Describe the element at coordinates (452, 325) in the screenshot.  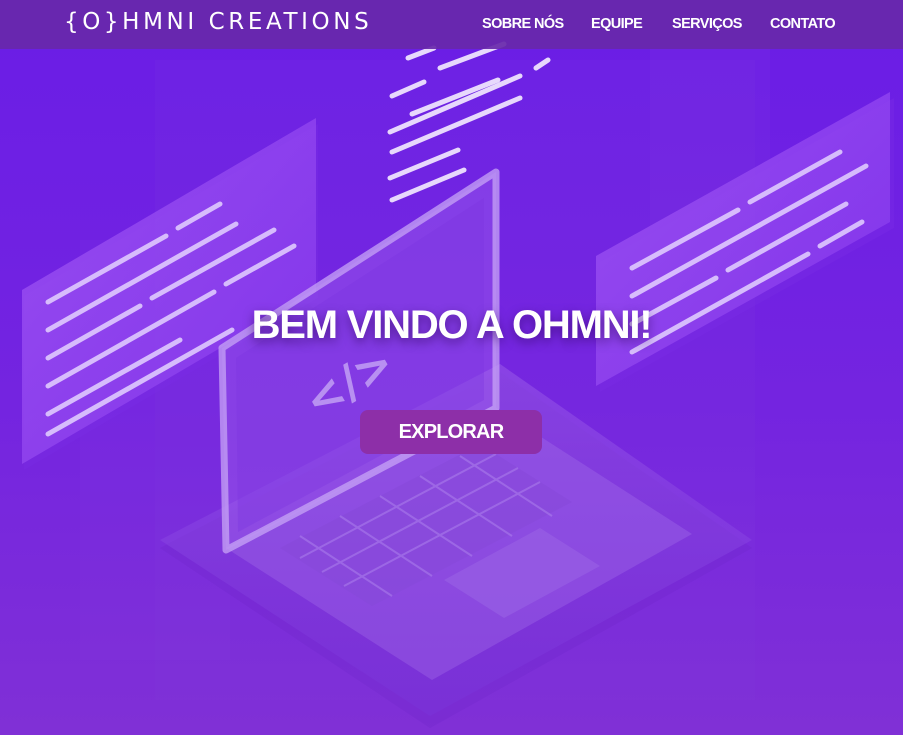
I see `hero-title: BEM VINDO A OHMNI!` at that location.